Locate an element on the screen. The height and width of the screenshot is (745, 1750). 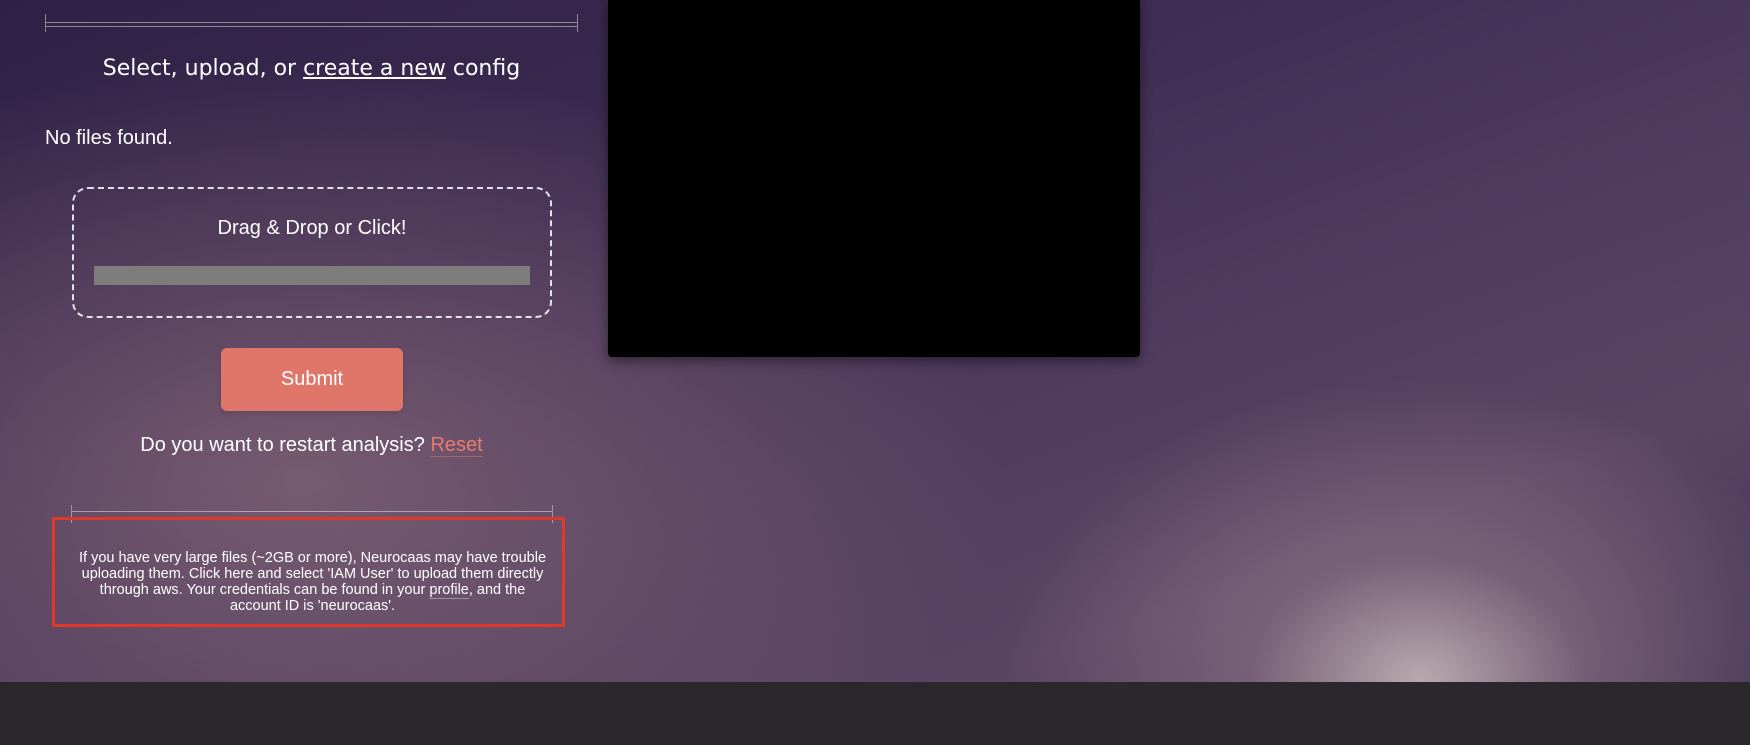
top-divider is located at coordinates (311, 23).